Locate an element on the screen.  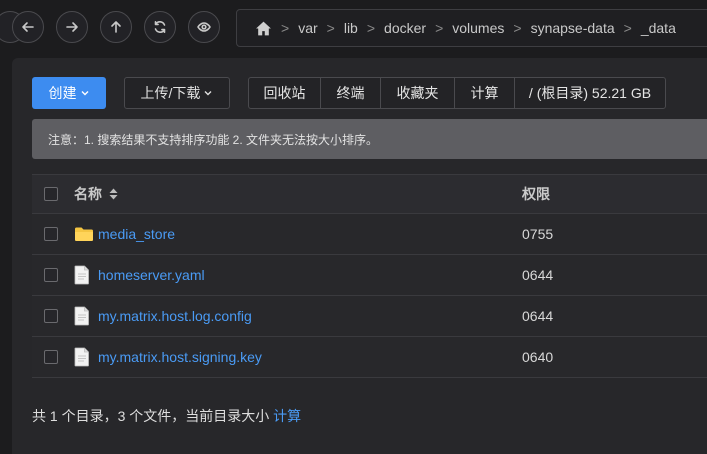
notice-text: 注意：1. 搜索结果不支持排序功能 2. 文件夹无法按大小排序。 is located at coordinates (213, 139).